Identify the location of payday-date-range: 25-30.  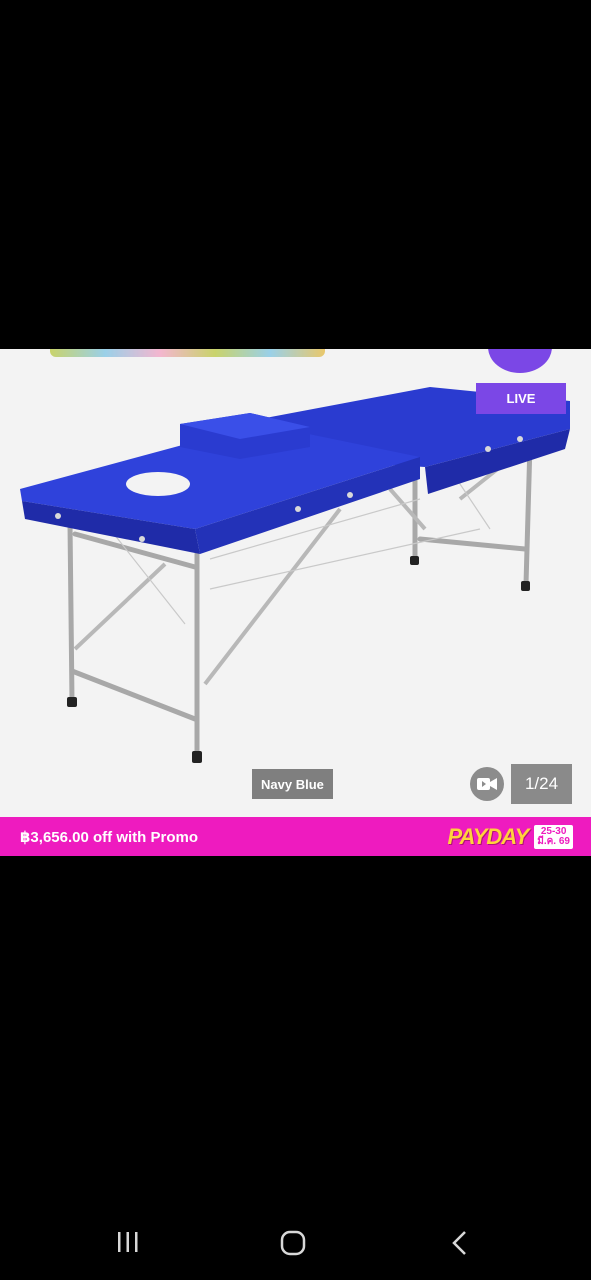
(553, 831).